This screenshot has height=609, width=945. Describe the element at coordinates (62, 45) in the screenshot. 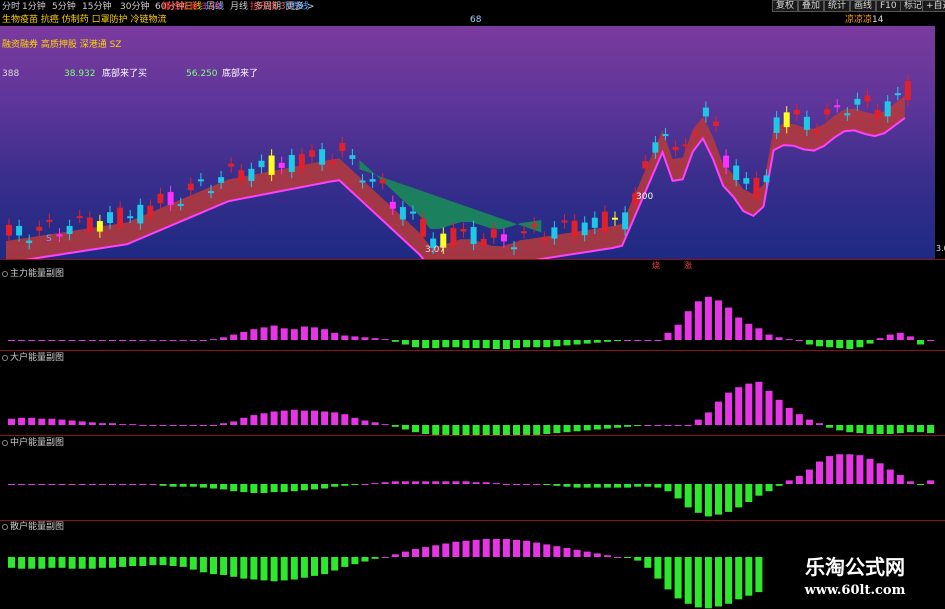

I see `concept-tags-2: 融资融券 高质押股 深港通 SZ` at that location.